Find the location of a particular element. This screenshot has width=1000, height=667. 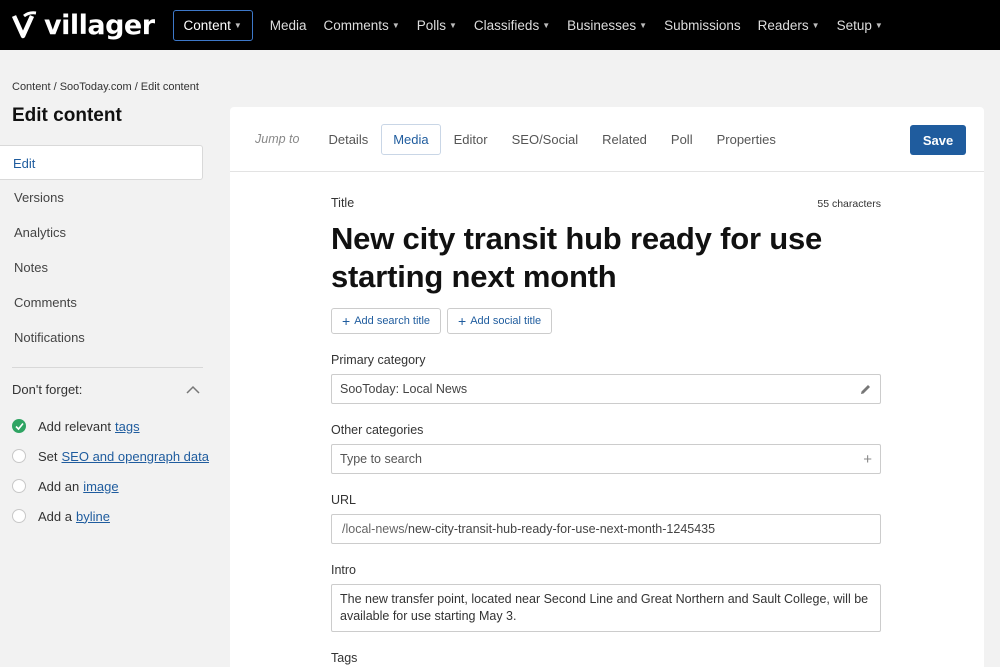

nav-item-content: Content ▼ is located at coordinates (212, 25).